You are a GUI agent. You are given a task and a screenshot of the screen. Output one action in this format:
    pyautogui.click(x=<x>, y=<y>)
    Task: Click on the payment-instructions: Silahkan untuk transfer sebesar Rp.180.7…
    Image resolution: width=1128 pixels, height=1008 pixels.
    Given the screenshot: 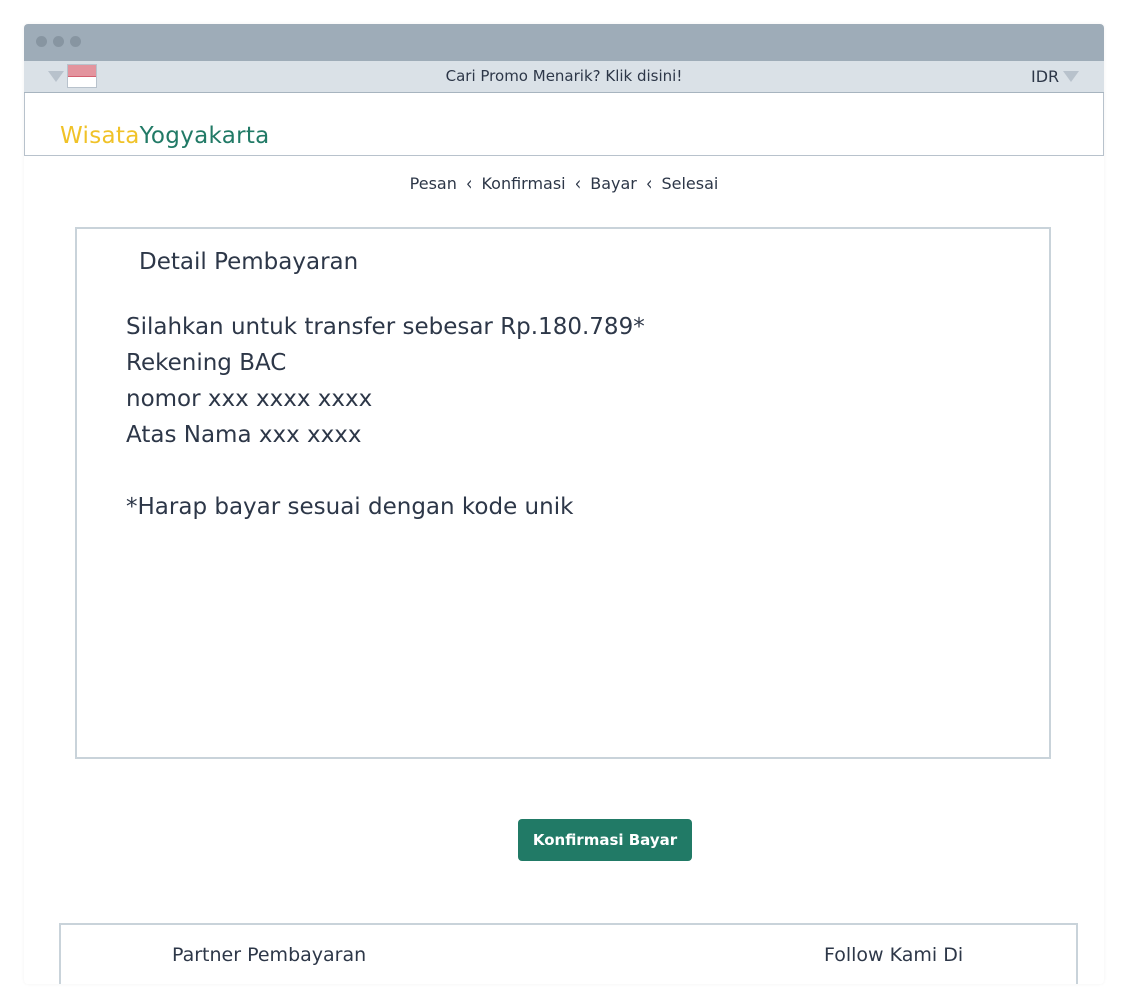 What is the action you would take?
    pyautogui.click(x=385, y=417)
    